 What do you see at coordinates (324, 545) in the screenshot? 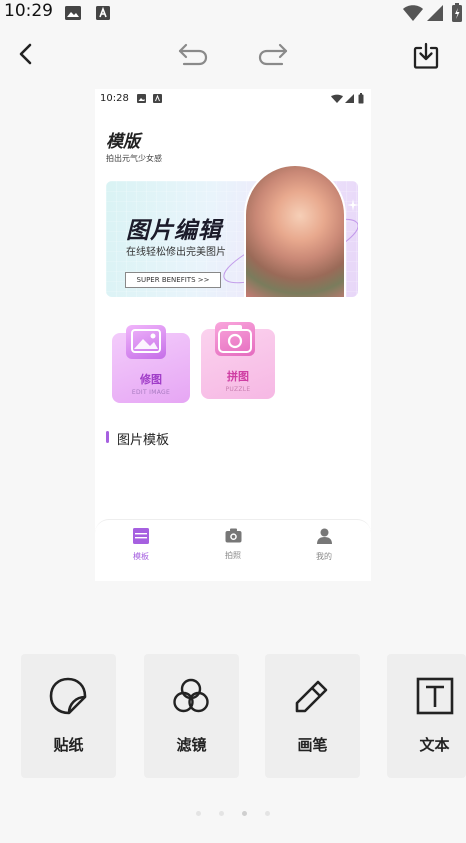
I see `nav-item-profile: 我的` at bounding box center [324, 545].